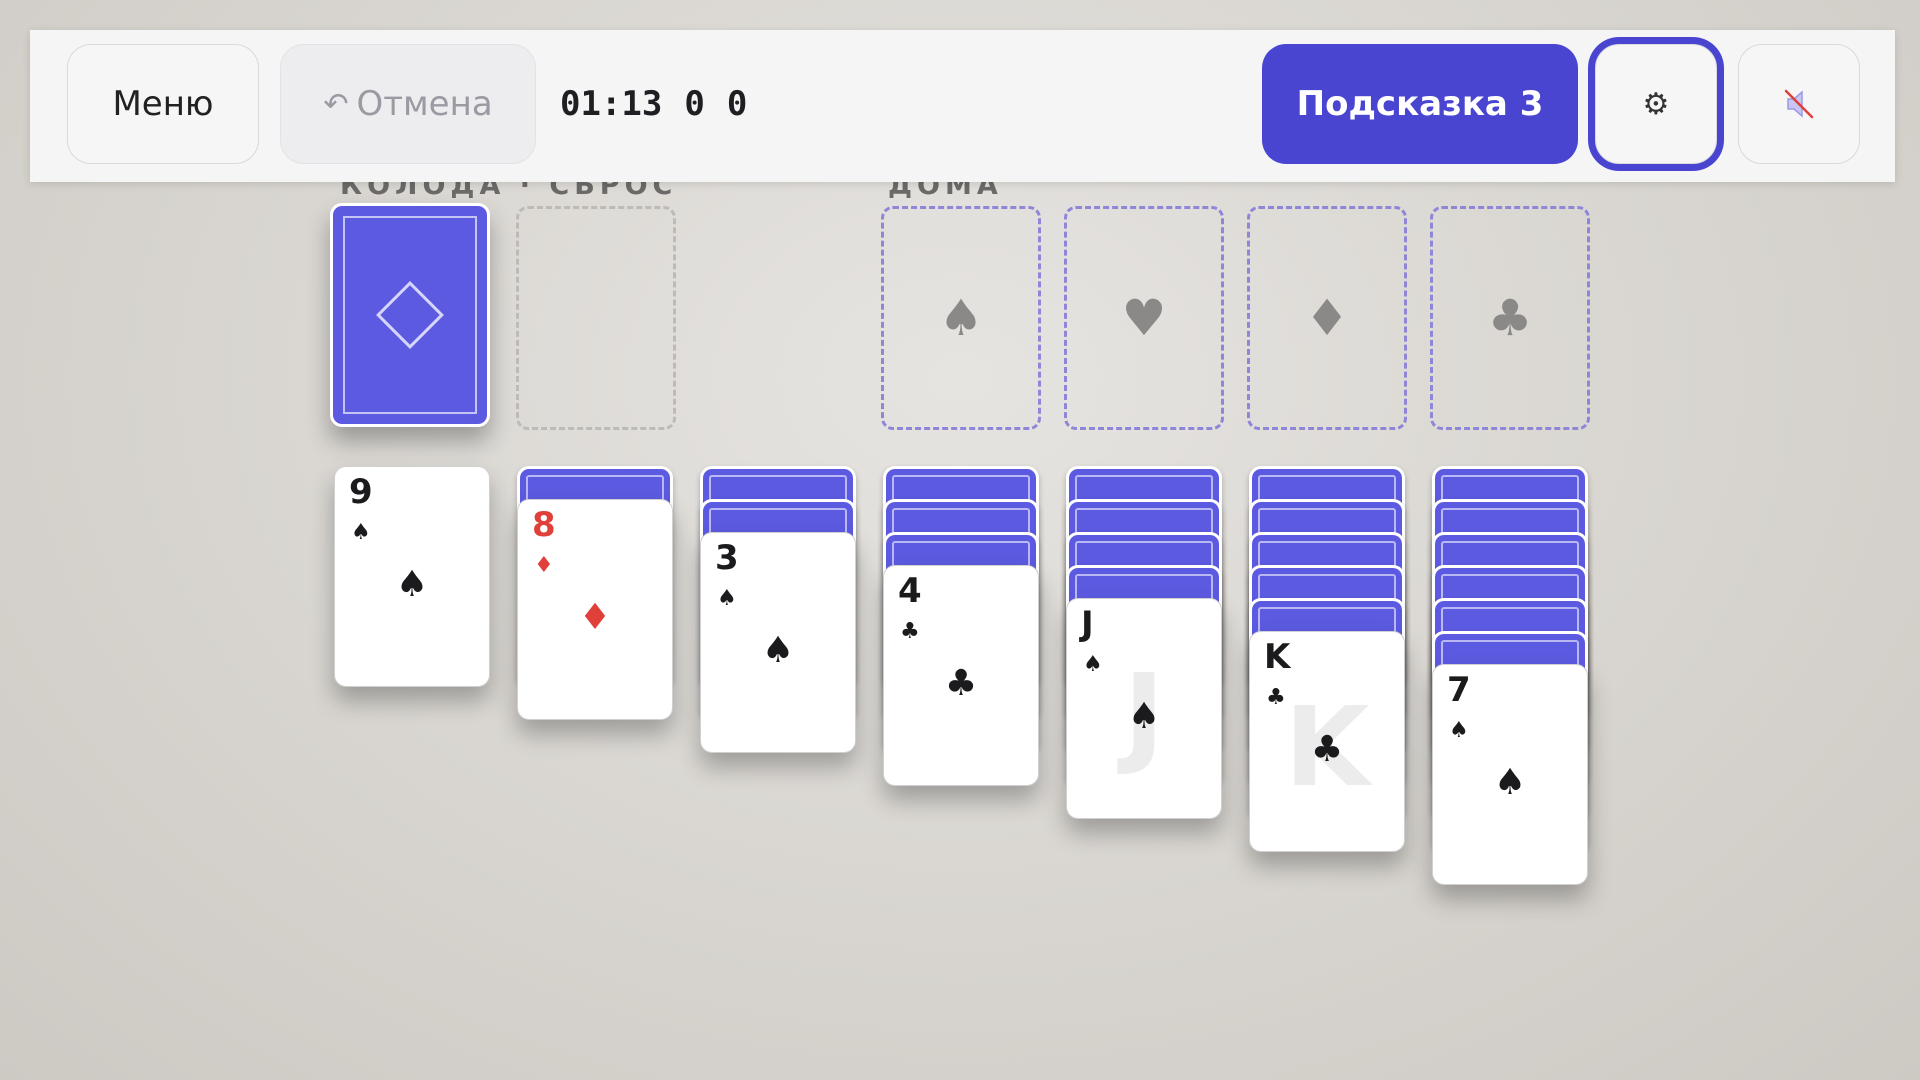  Describe the element at coordinates (1087, 624) in the screenshot. I see `card-rank: J` at that location.